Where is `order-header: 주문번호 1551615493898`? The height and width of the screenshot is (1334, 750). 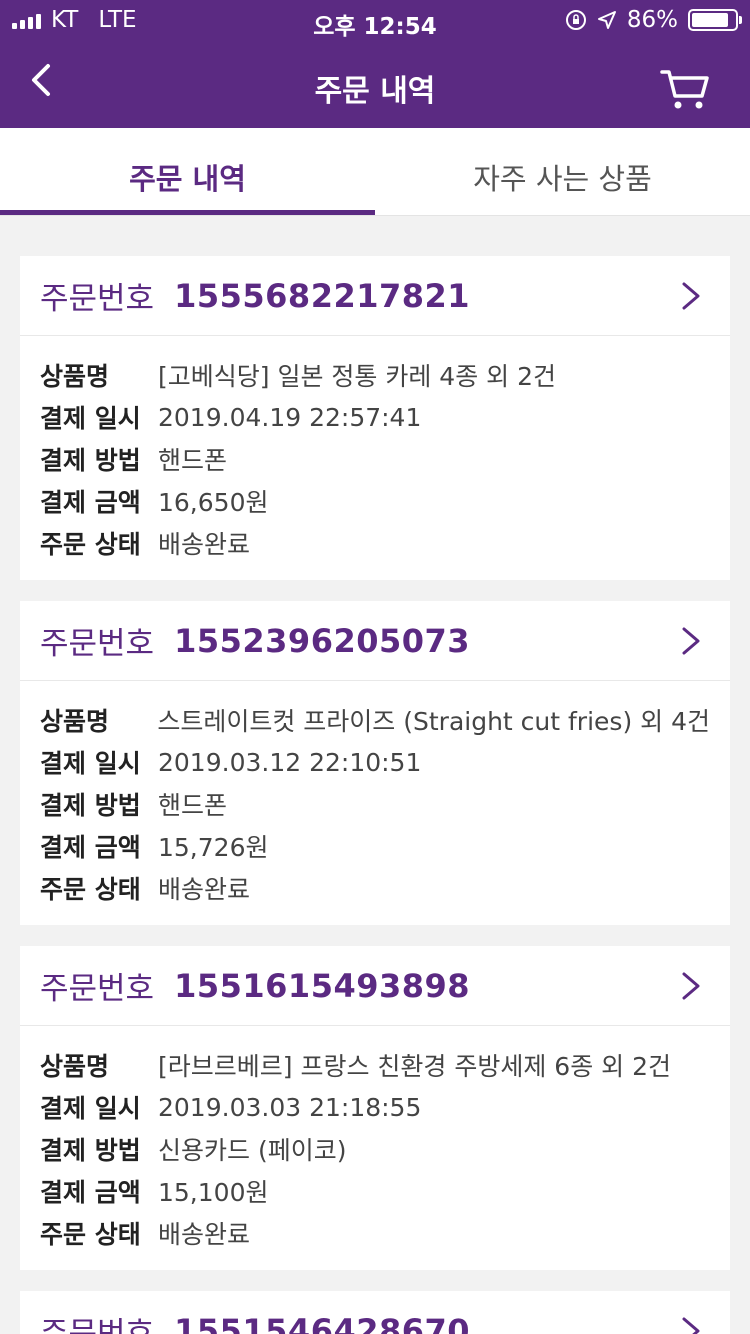
order-header: 주문번호 1551615493898 is located at coordinates (375, 986).